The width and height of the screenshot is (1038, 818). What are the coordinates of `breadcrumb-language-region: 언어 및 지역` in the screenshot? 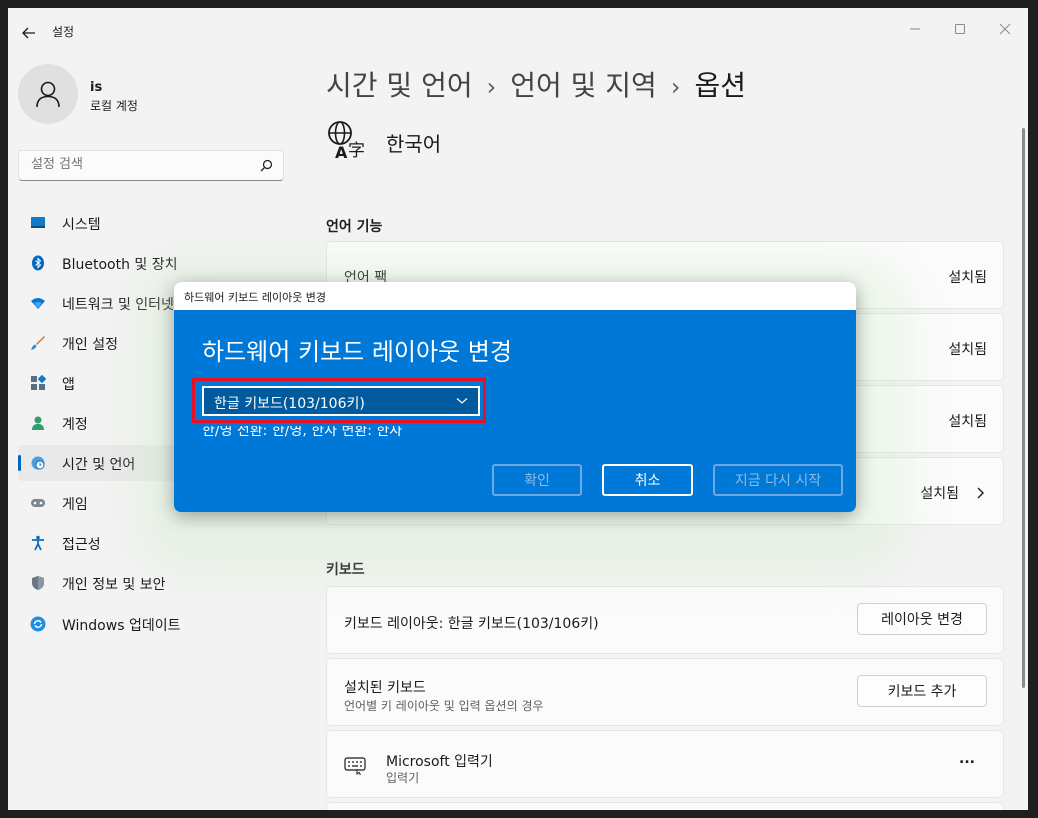 It's located at (583, 85).